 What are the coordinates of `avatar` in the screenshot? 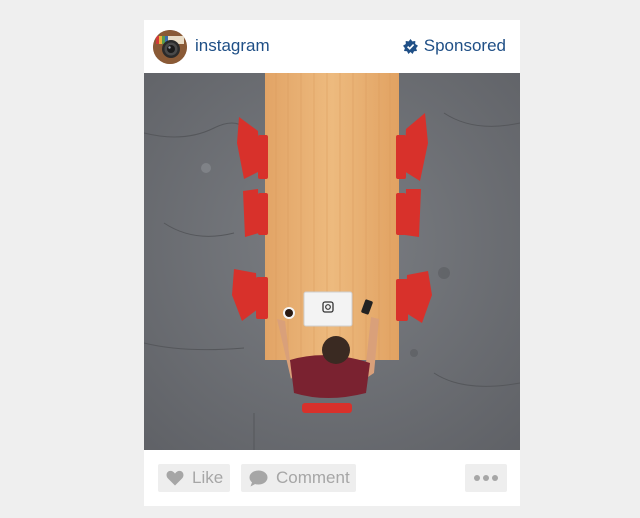 It's located at (170, 47).